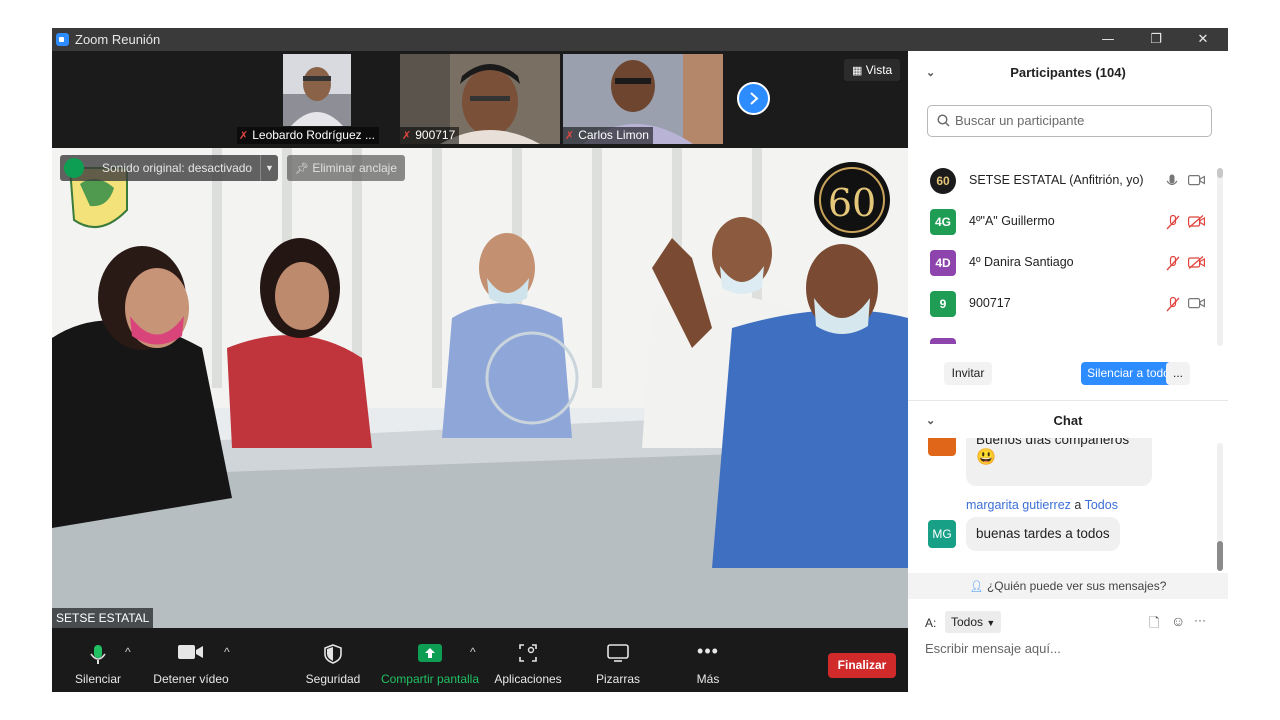 This screenshot has height=720, width=1280. Describe the element at coordinates (640, 39) in the screenshot. I see `title-bar: Zoom Reunión — ❐ ✕` at that location.